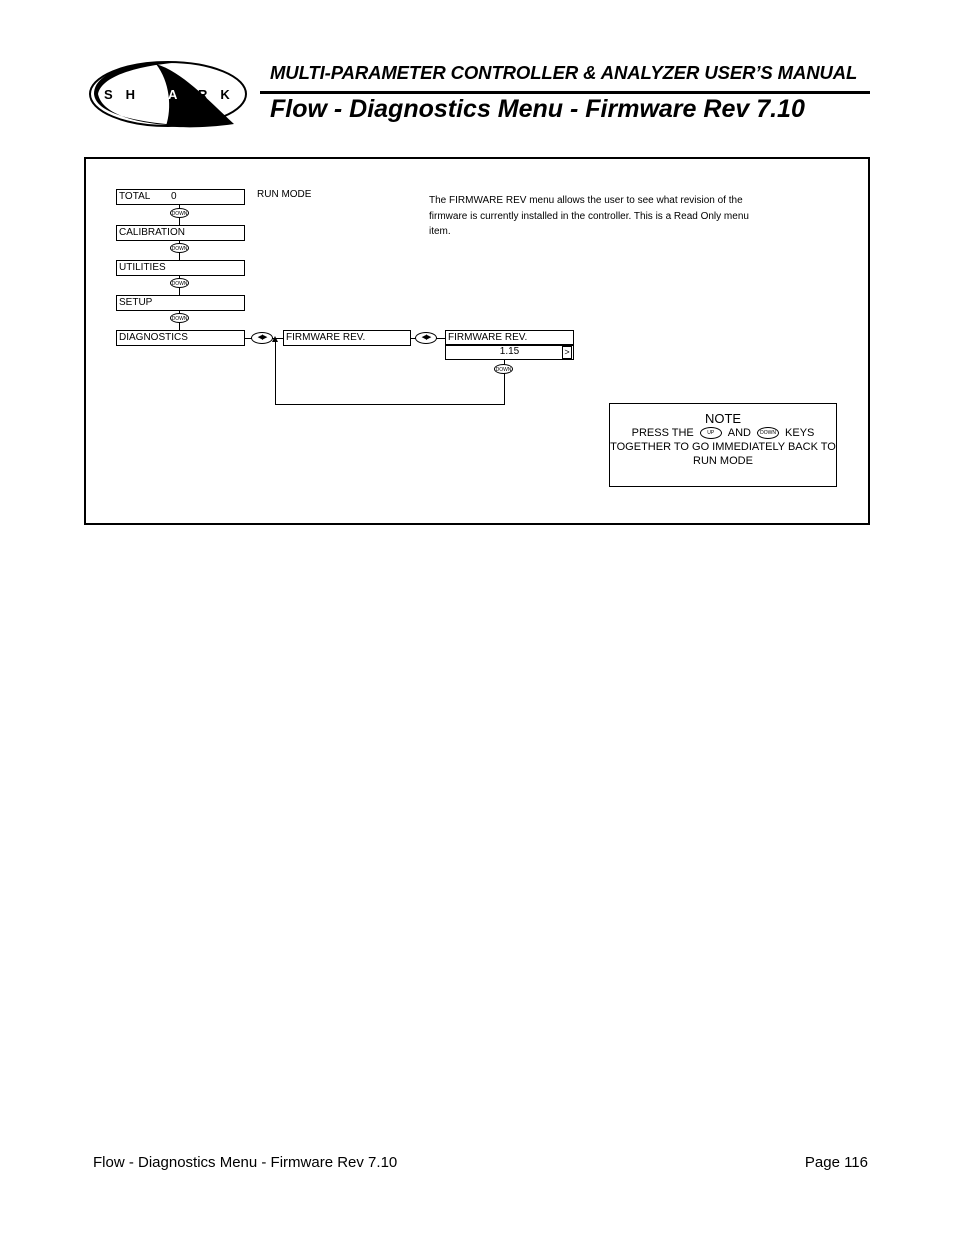 The image size is (954, 1235). Describe the element at coordinates (173, 94) in the screenshot. I see `svg-text: A` at that location.